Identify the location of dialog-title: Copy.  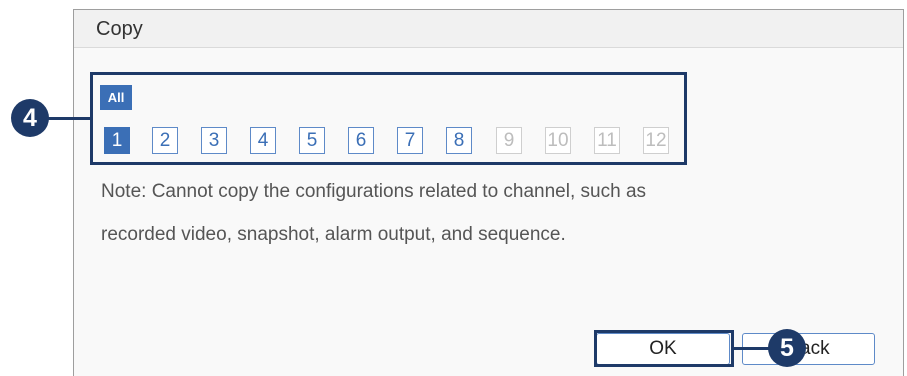
(119, 29).